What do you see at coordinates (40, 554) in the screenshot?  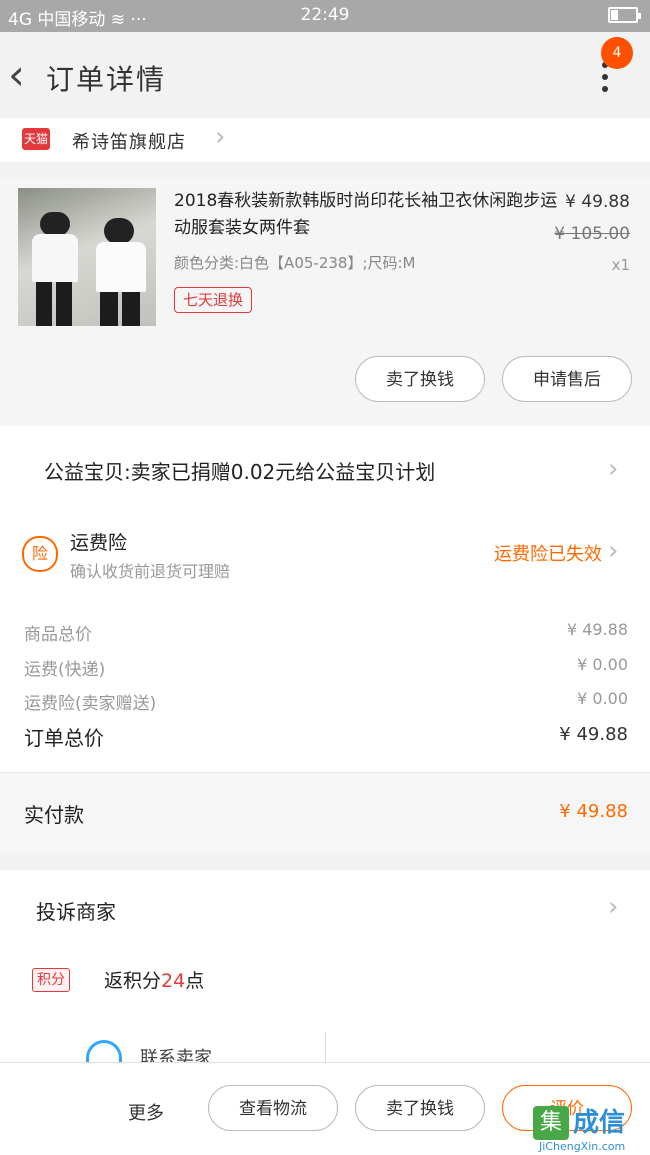 I see `insurance-icon: 险` at bounding box center [40, 554].